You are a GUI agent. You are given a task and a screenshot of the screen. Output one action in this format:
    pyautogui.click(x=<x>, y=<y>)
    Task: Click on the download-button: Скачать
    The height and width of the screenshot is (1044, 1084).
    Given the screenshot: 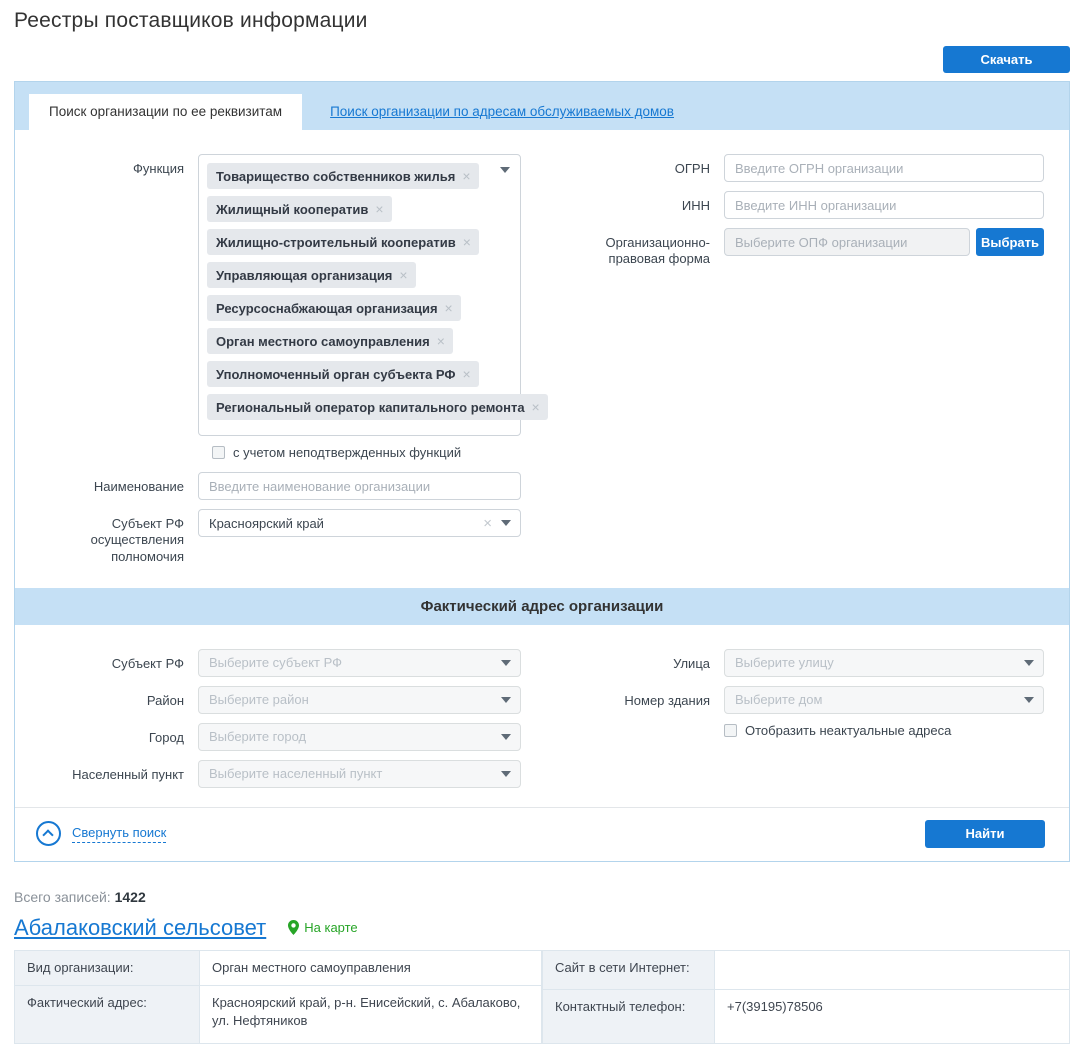 What is the action you would take?
    pyautogui.click(x=1006, y=59)
    